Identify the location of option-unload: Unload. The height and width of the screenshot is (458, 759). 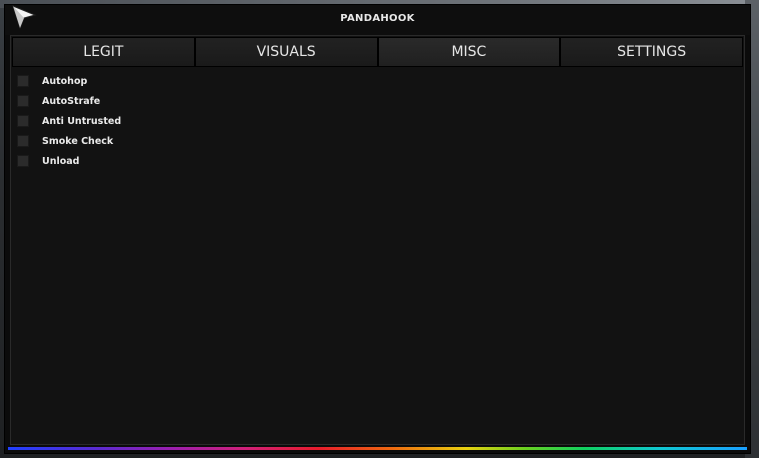
(167, 161).